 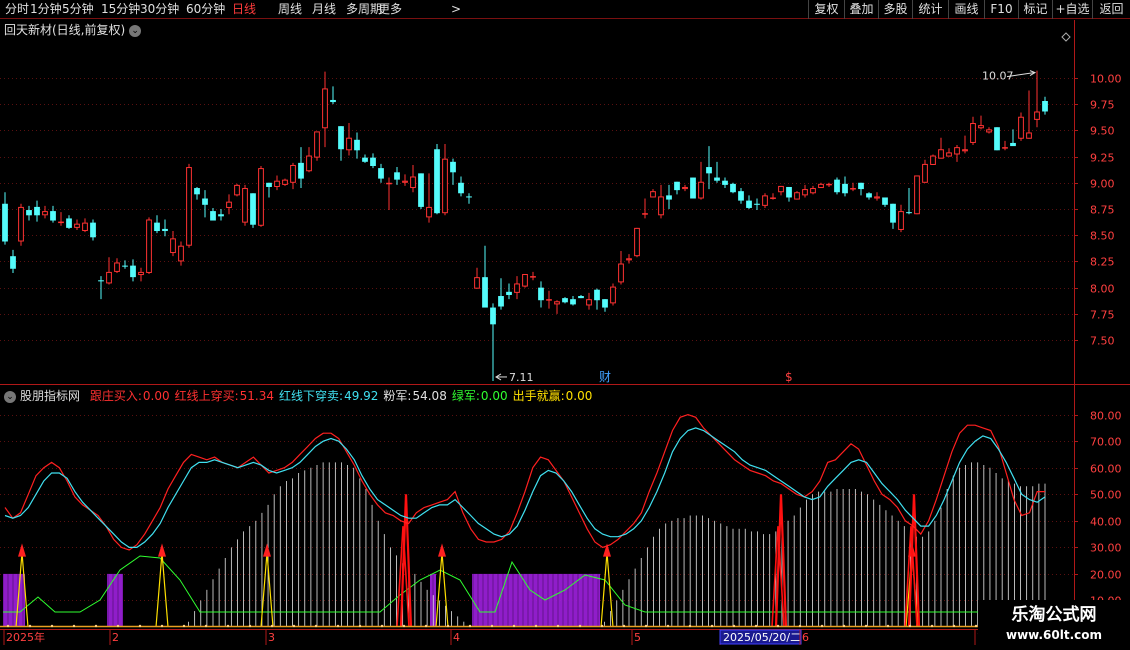 I want to click on main-chart-title: 回天新材(日线,前复权) ⌄, so click(x=73, y=29).